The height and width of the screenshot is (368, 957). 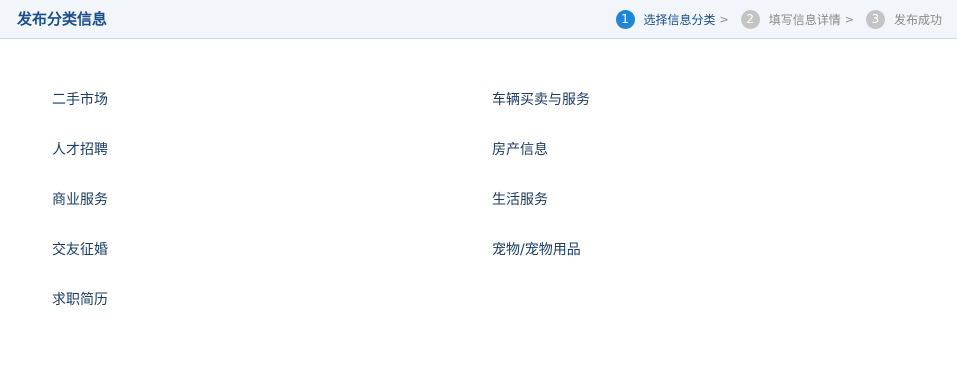 I want to click on progress-steps: 1 选择信息分类 > 2 填写信息详情 > 3 发布成功, so click(x=778, y=19).